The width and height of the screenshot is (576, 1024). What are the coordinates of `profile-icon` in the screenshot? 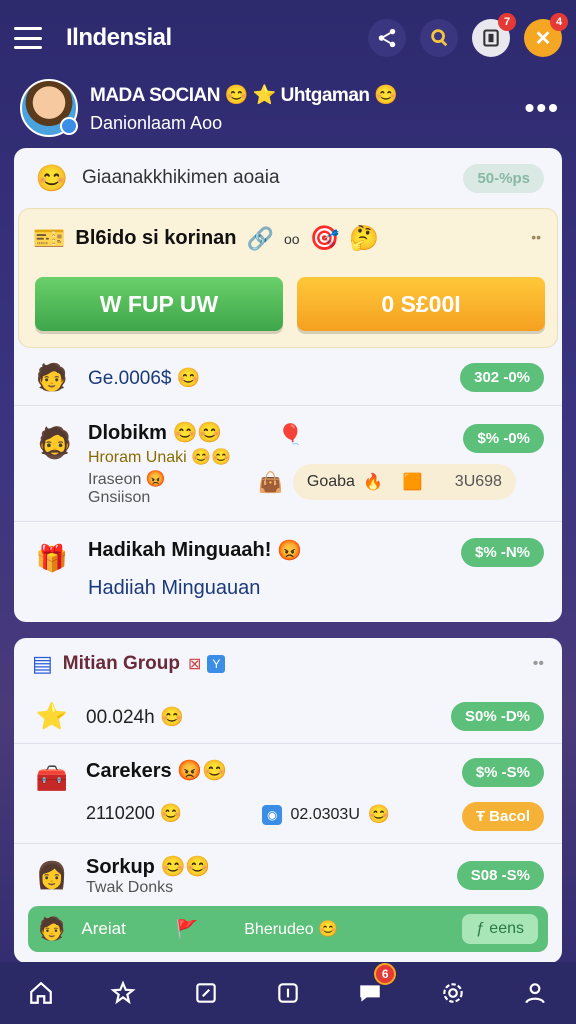 It's located at (535, 993).